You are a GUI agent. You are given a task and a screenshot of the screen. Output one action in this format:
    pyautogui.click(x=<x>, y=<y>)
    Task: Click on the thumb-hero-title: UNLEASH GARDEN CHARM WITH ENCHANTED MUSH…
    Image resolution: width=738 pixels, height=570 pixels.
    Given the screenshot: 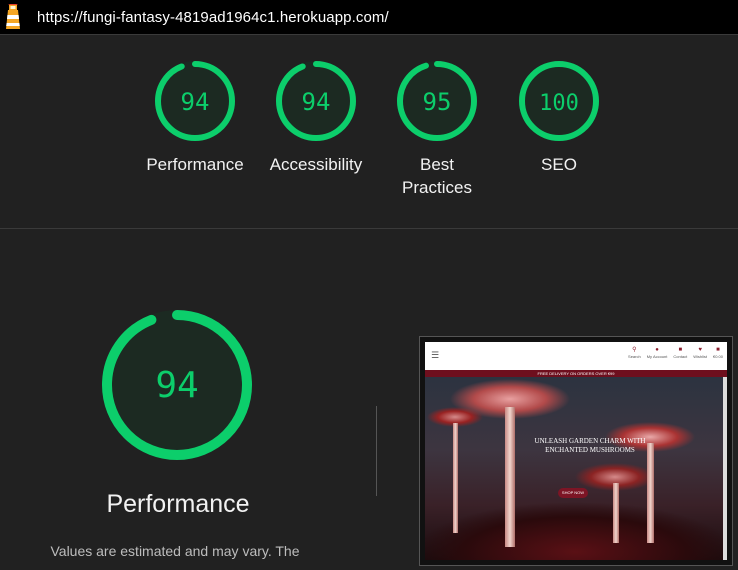 What is the action you would take?
    pyautogui.click(x=590, y=445)
    